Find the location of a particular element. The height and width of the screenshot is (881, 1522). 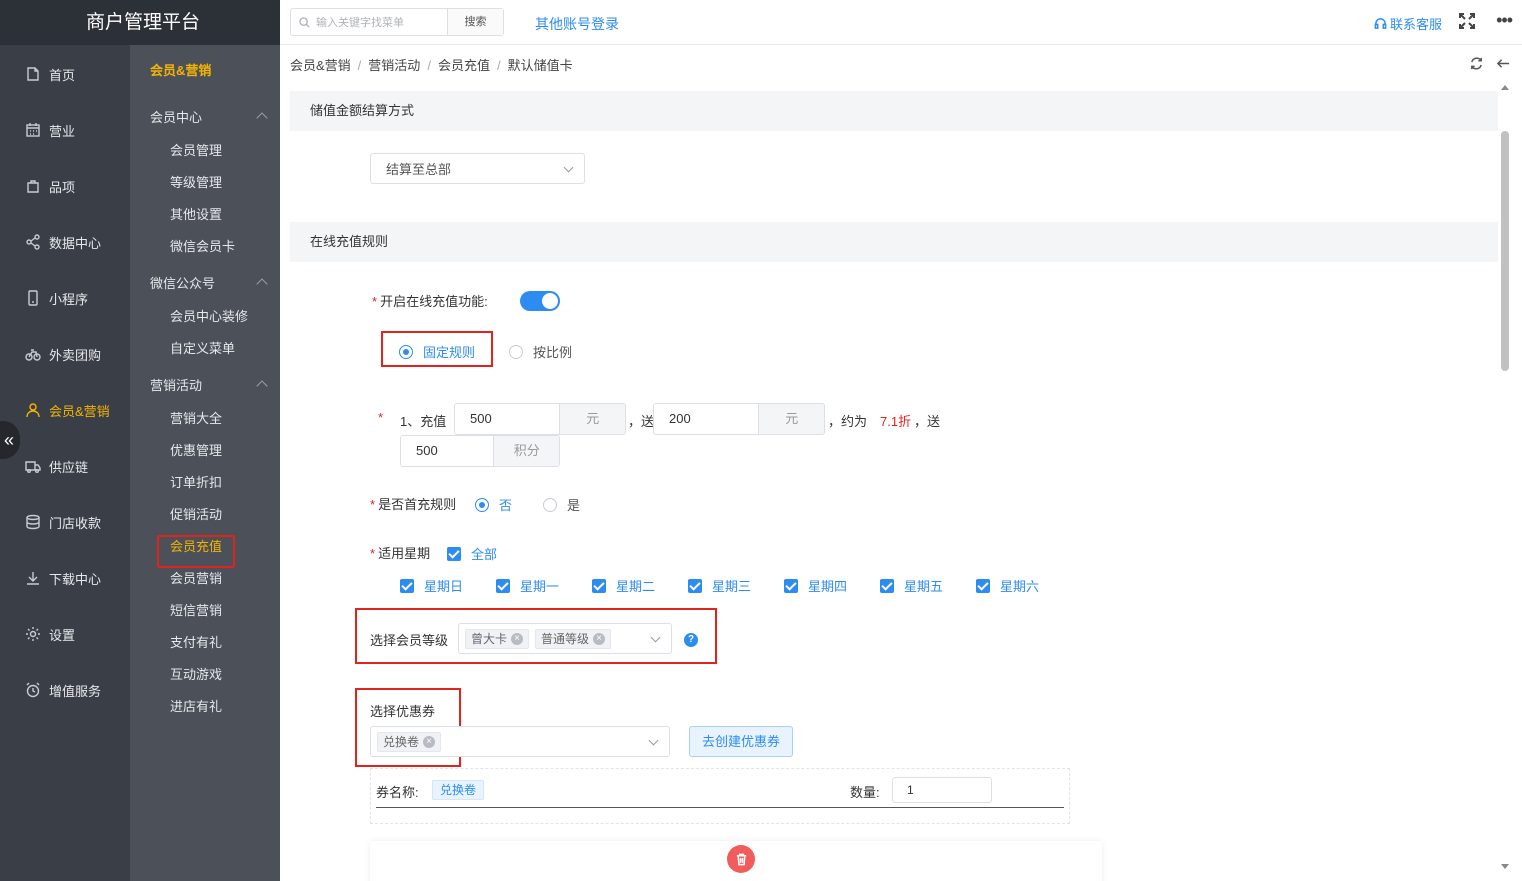

nav-label: 会员&营销 is located at coordinates (79, 411).